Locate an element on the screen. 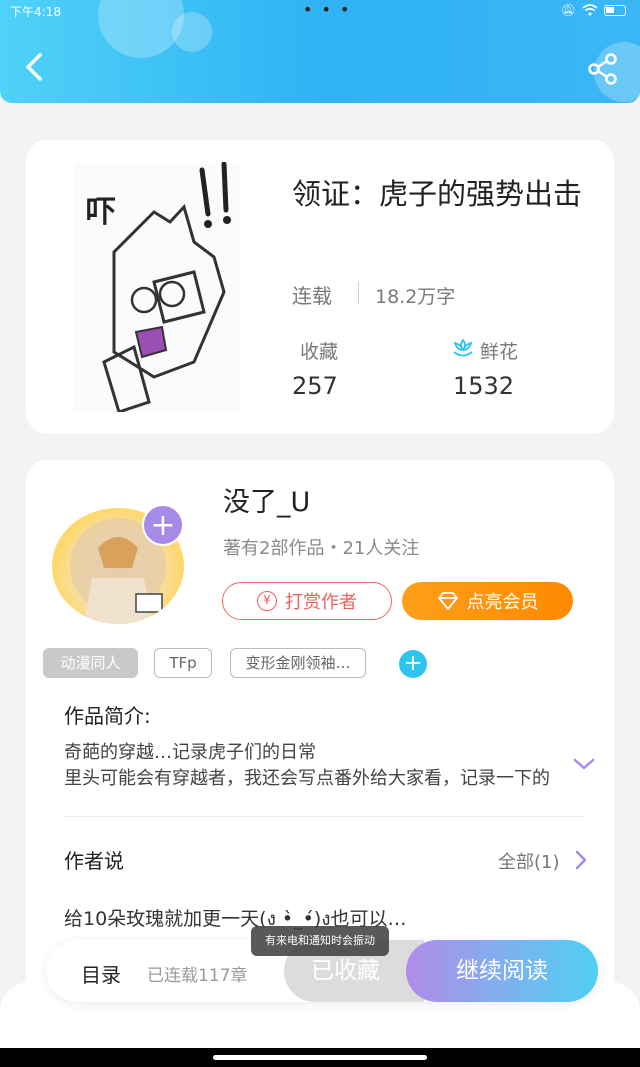 The width and height of the screenshot is (640, 1067). flowers-count: 1532 is located at coordinates (484, 386).